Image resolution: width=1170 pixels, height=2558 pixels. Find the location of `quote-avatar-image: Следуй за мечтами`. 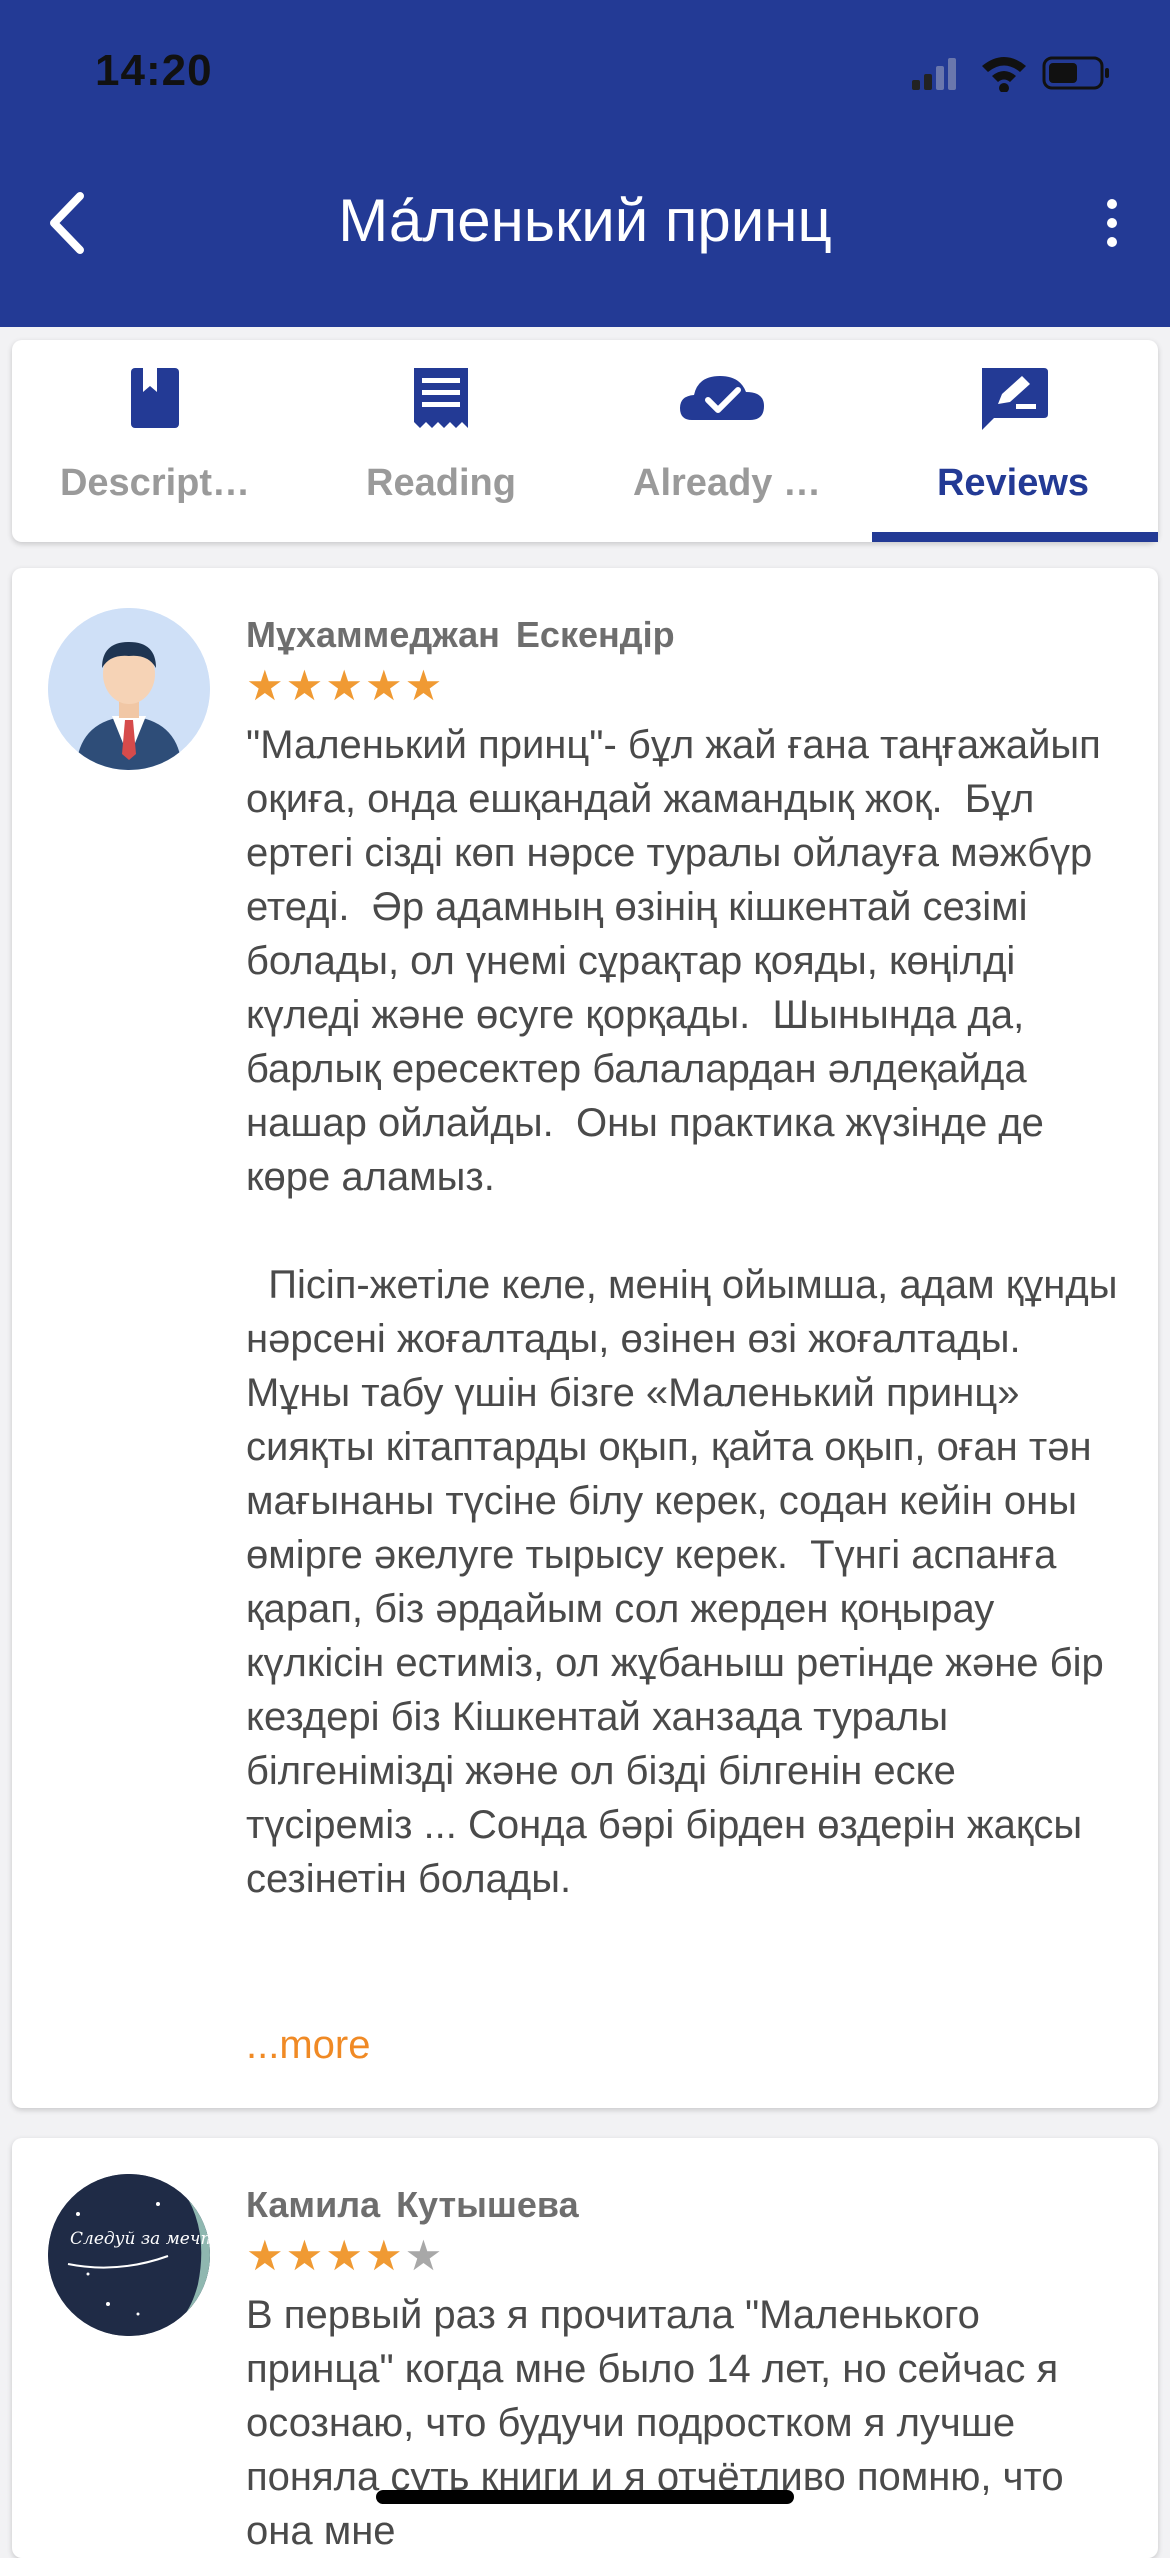

quote-avatar-image: Следуй за мечтами is located at coordinates (129, 2255).